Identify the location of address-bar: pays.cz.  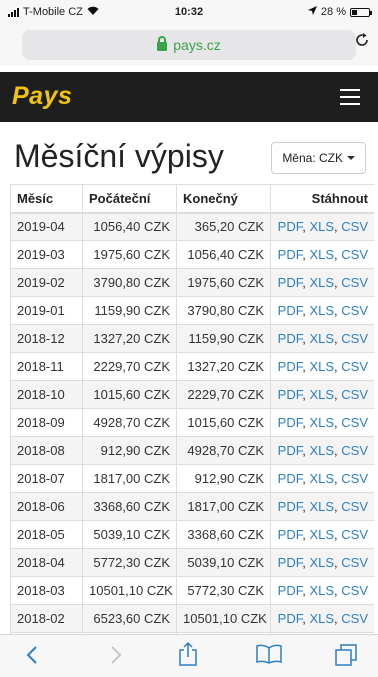
(189, 45).